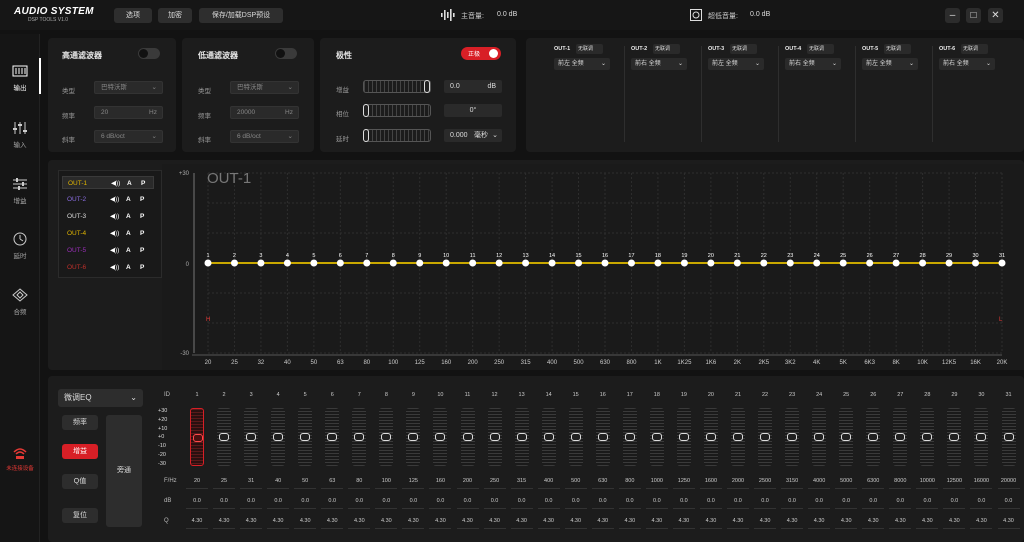 The image size is (1024, 542). I want to click on lowpass-freq-input: 20000 Hz, so click(264, 112).